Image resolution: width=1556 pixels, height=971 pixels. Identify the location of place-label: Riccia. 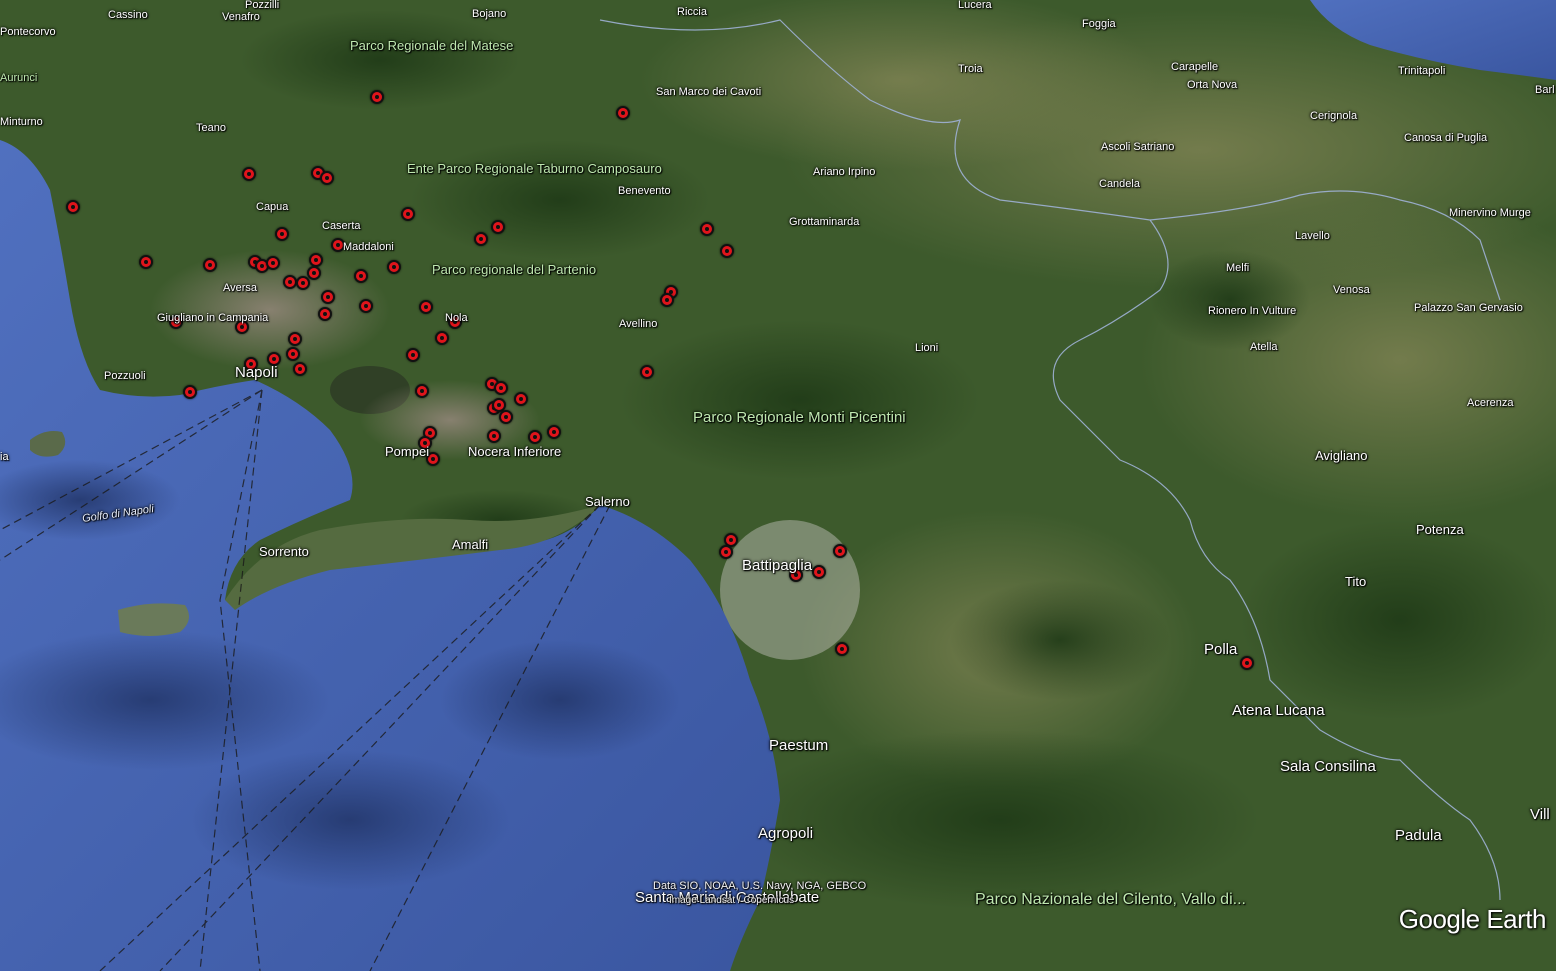
(692, 12).